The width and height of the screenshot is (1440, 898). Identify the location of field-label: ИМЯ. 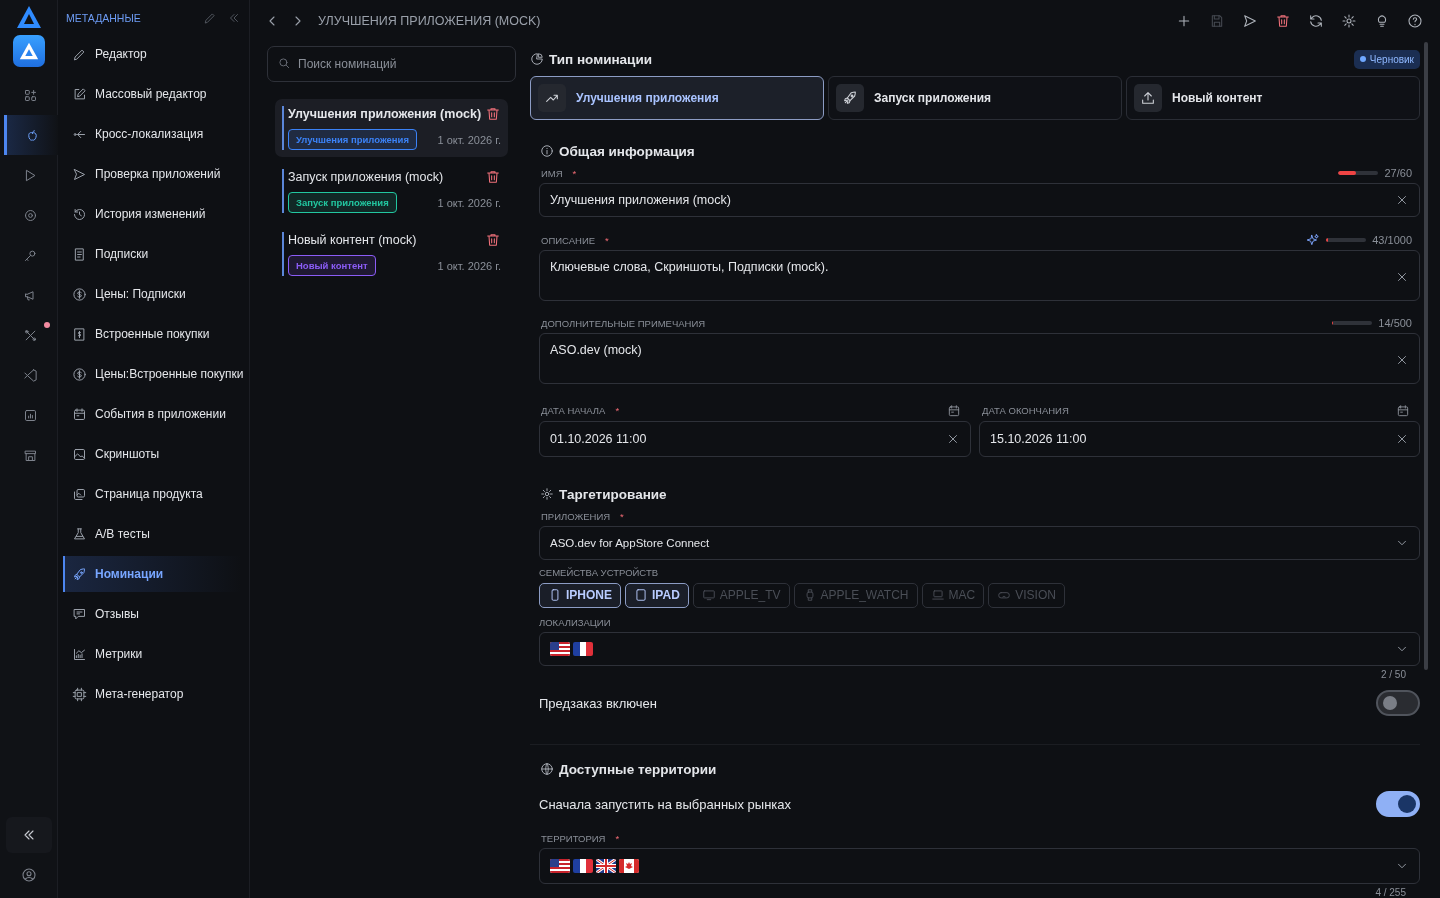
(552, 173).